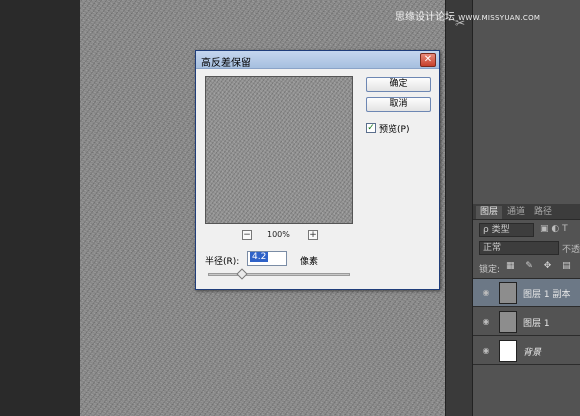 This screenshot has height=416, width=580. What do you see at coordinates (309, 262) in the screenshot?
I see `radius-unit: 像素` at bounding box center [309, 262].